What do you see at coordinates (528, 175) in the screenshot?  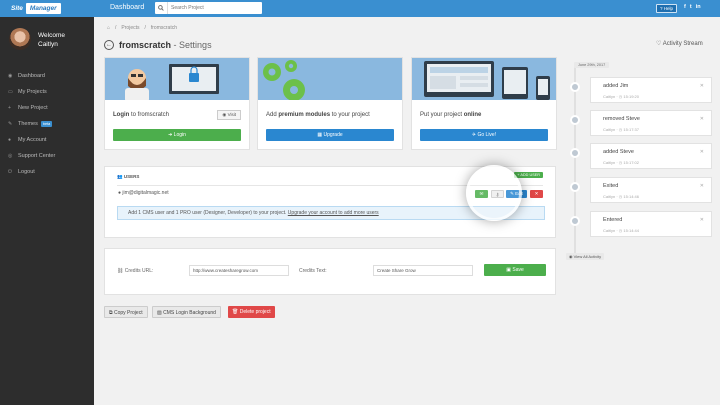 I see `add-user-button: + ADD USER` at bounding box center [528, 175].